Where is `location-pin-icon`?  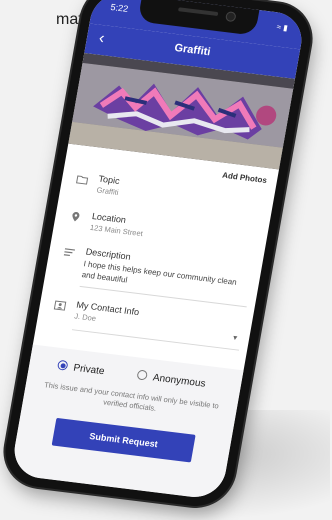
location-pin-icon is located at coordinates (76, 216).